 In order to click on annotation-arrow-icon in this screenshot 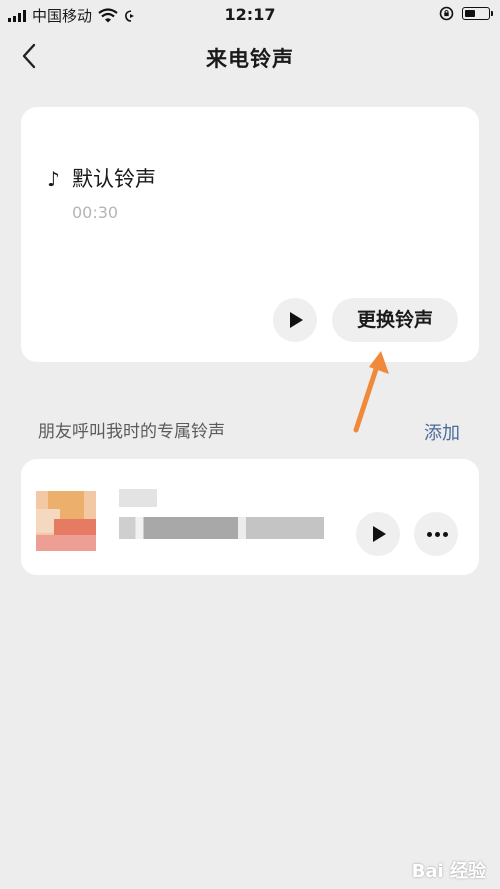, I will do `click(371, 392)`.